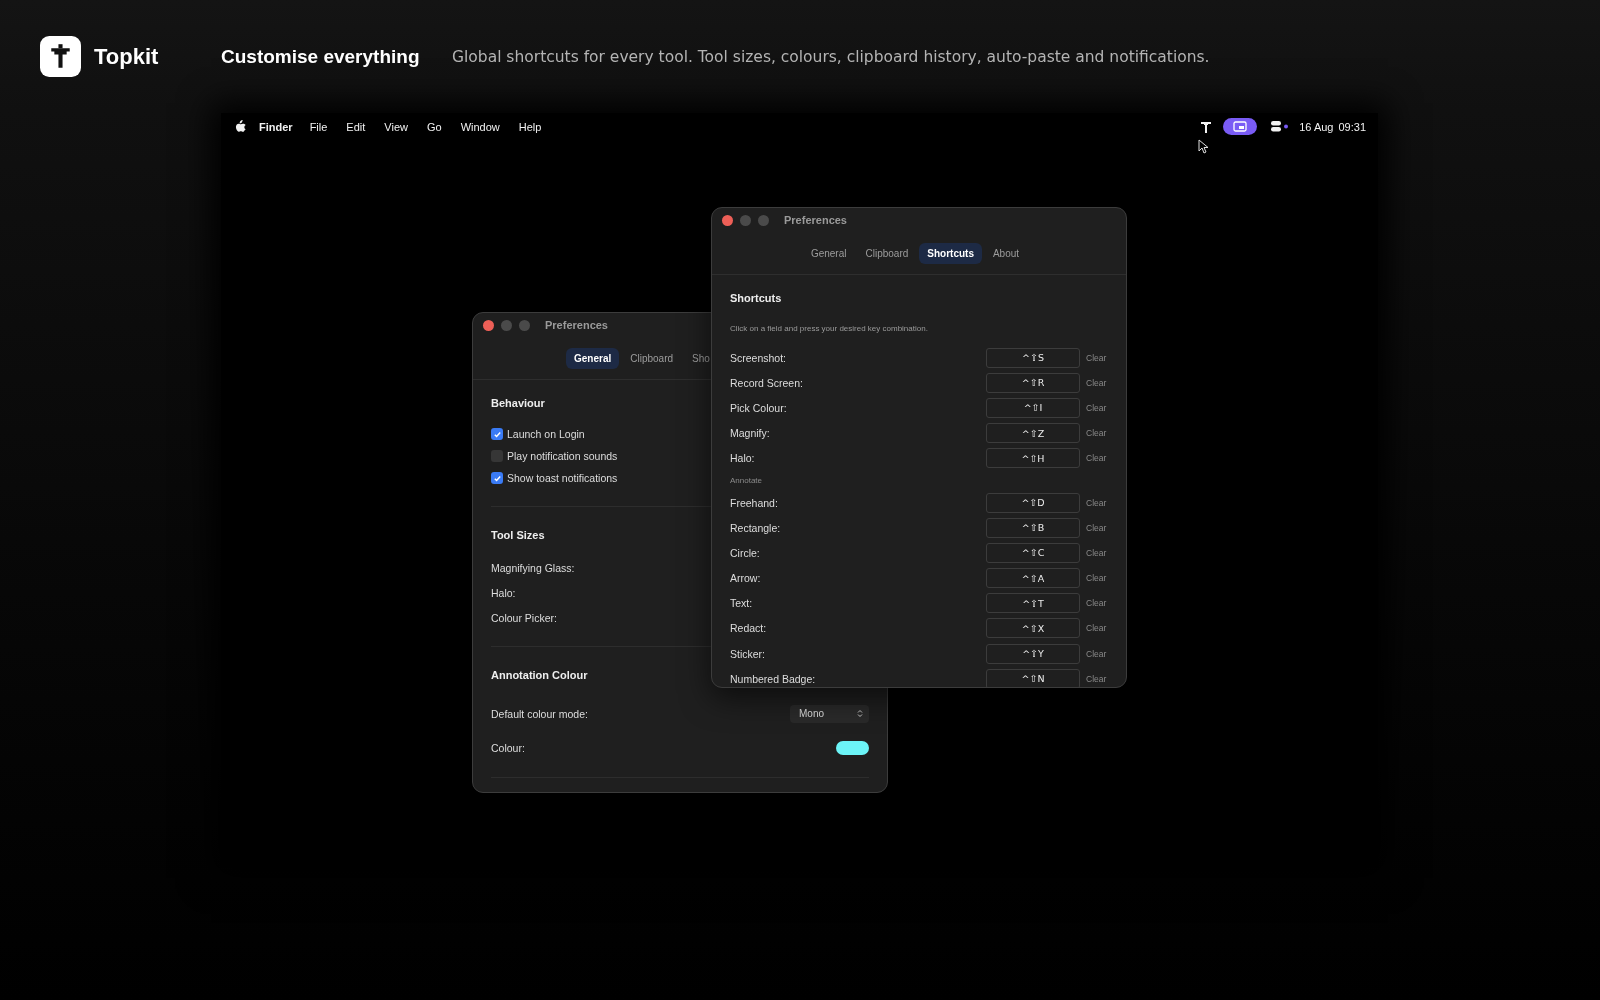 Image resolution: width=1600 pixels, height=1000 pixels. Describe the element at coordinates (562, 456) in the screenshot. I see `checkbox-label: Play notification sounds` at that location.